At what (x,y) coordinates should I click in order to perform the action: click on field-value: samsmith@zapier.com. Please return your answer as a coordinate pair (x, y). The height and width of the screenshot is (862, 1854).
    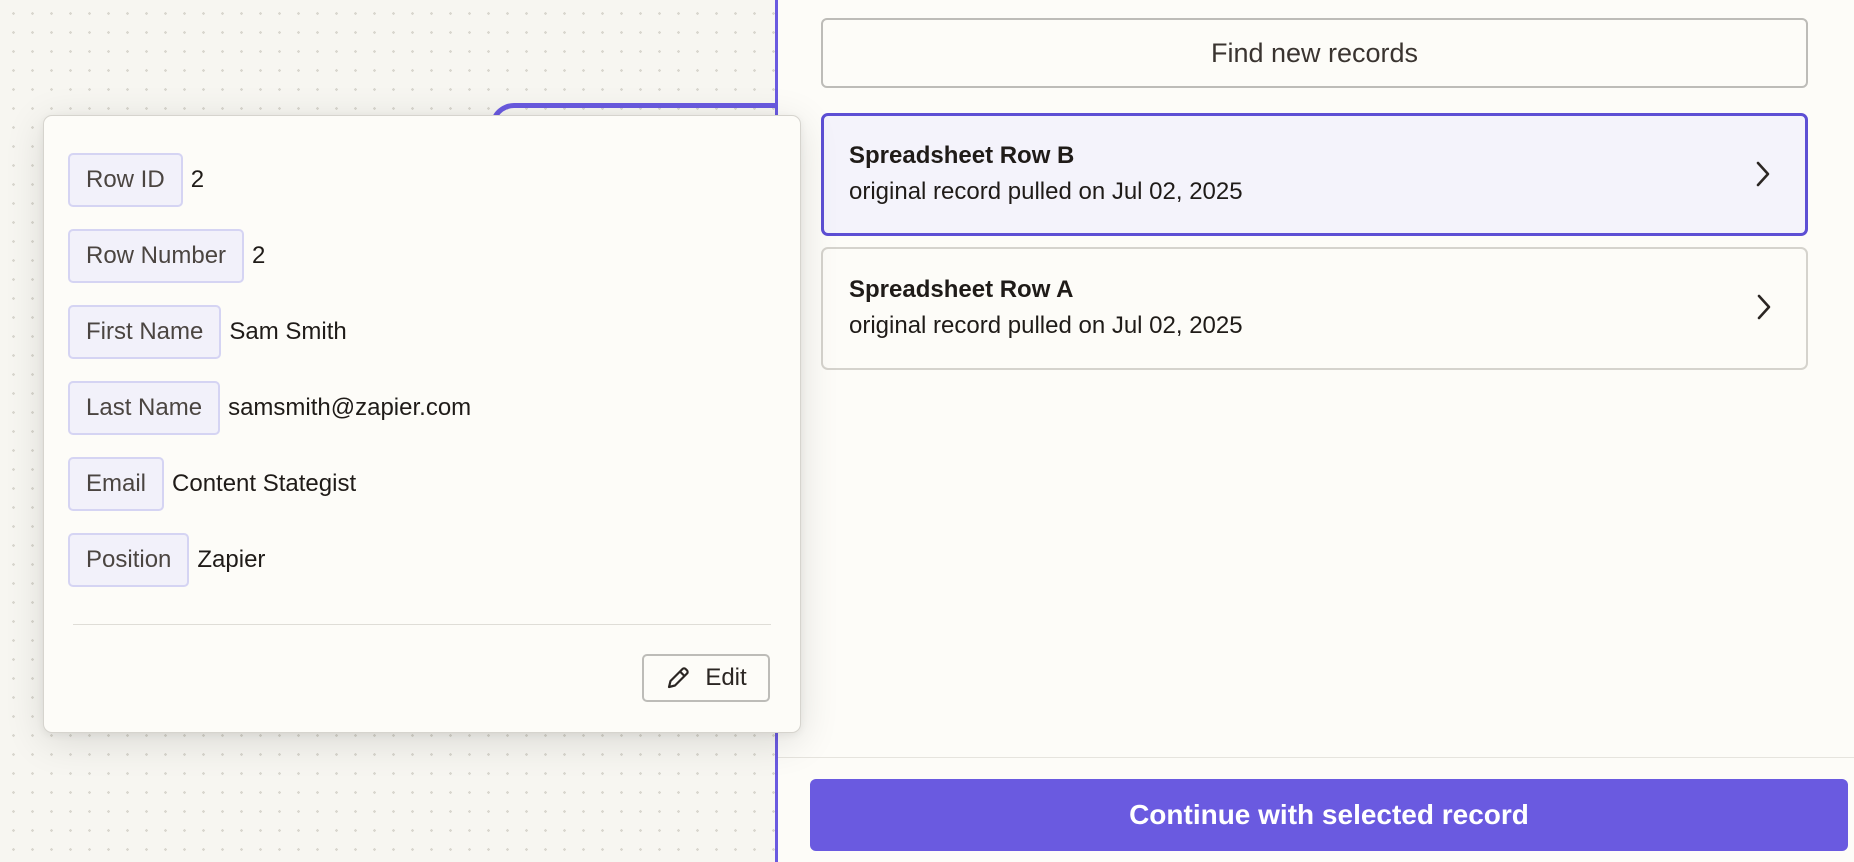
    Looking at the image, I should click on (350, 407).